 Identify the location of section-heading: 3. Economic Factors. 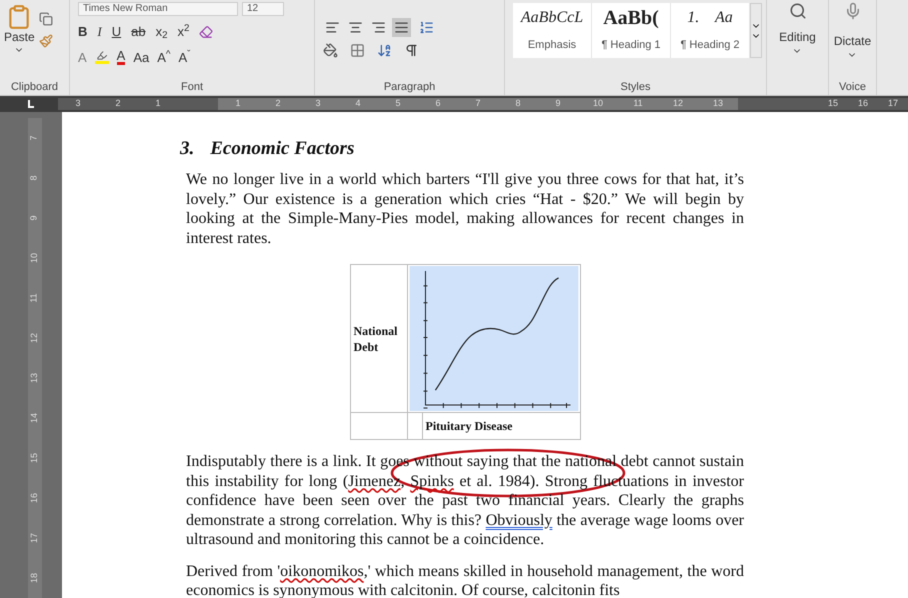
(268, 149).